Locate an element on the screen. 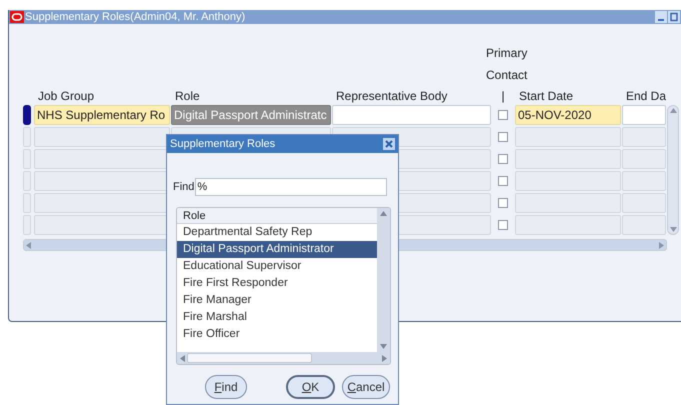 The width and height of the screenshot is (681, 405). find-label: Find is located at coordinates (183, 187).